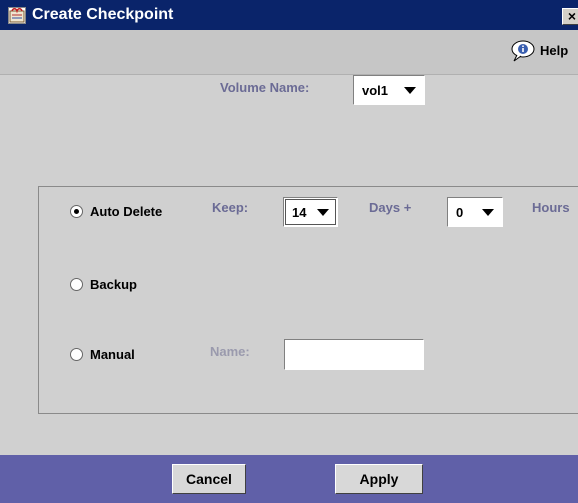 Image resolution: width=578 pixels, height=503 pixels. What do you see at coordinates (289, 15) in the screenshot?
I see `title-bar: Create Checkpoint ×` at bounding box center [289, 15].